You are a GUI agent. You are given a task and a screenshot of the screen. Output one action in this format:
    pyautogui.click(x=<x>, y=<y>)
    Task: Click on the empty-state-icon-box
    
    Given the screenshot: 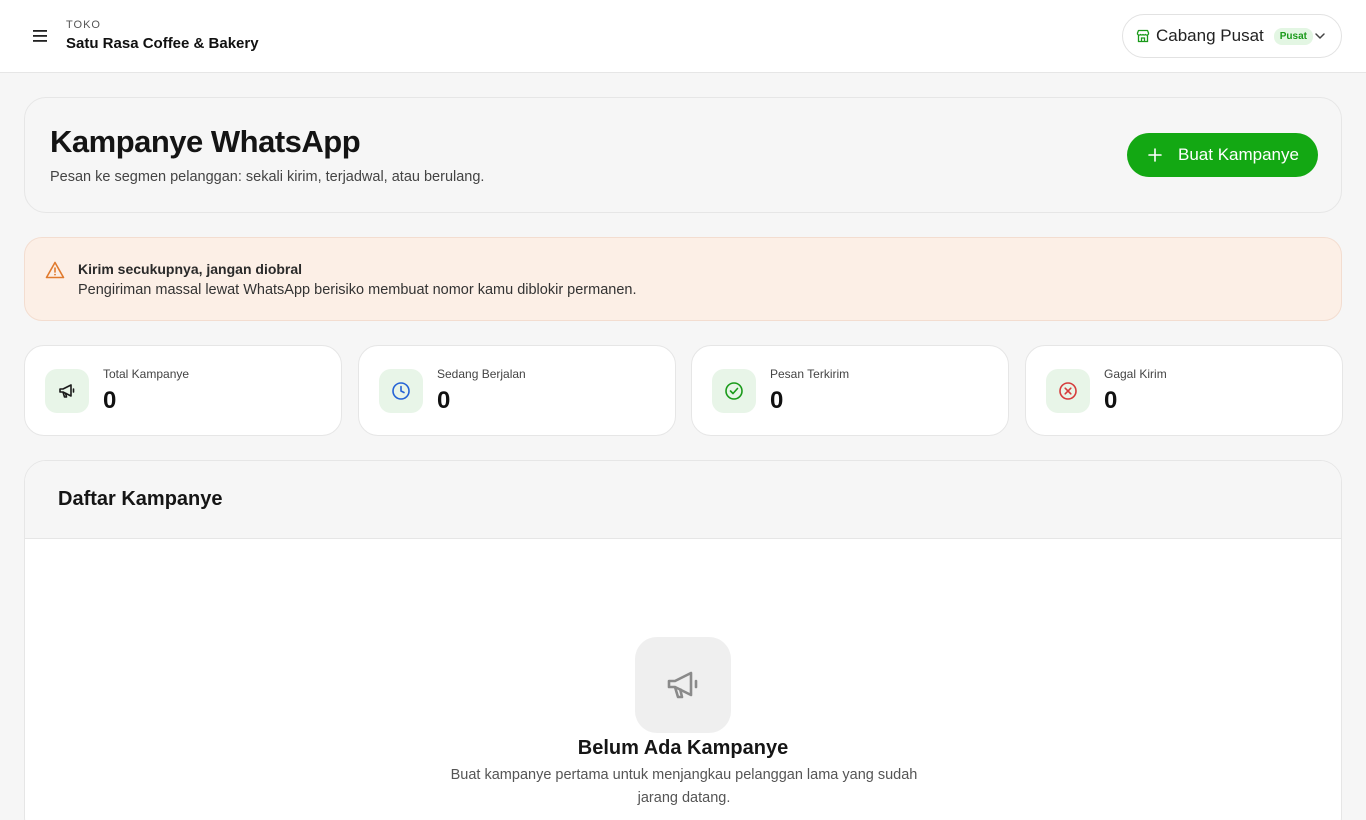 What is the action you would take?
    pyautogui.click(x=683, y=685)
    